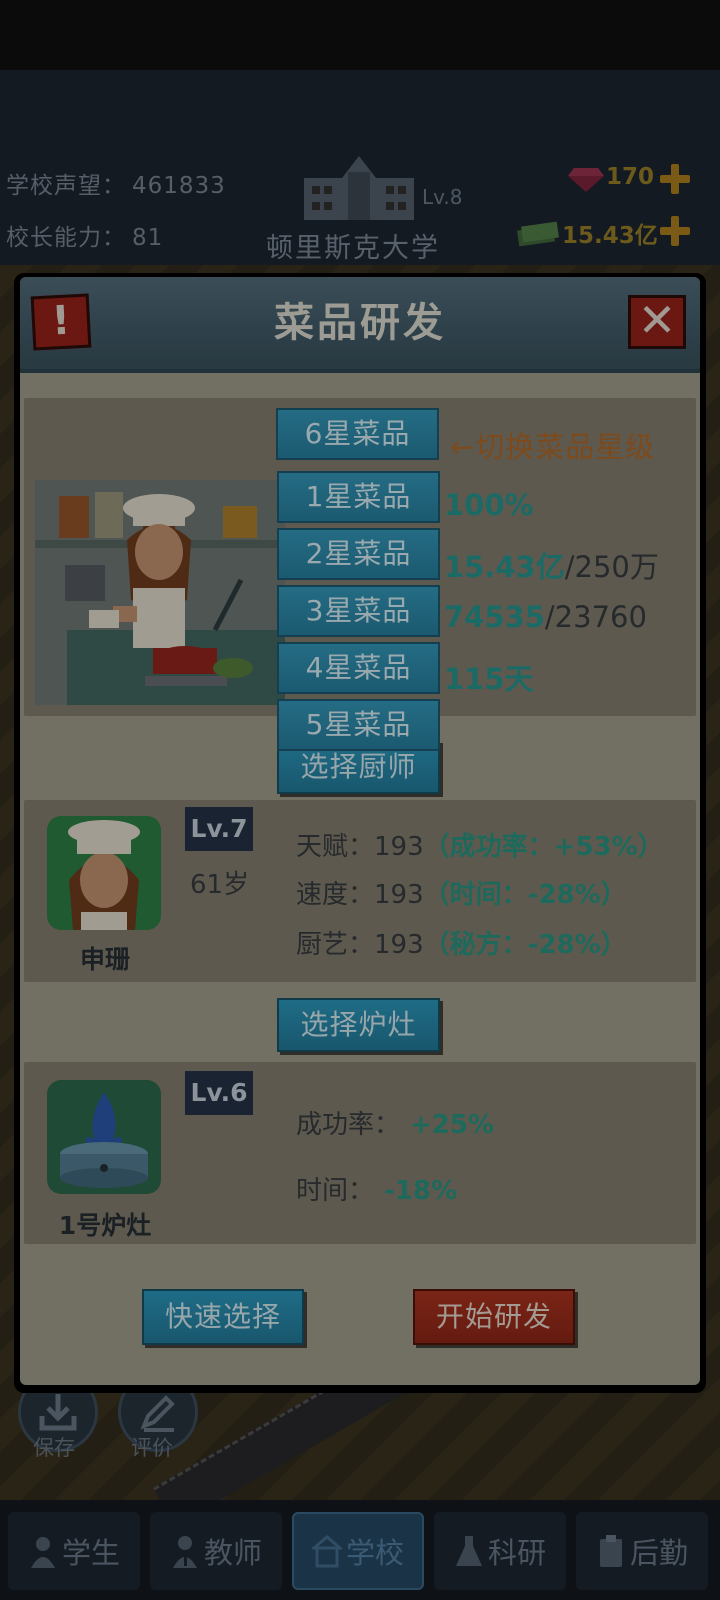  I want to click on money-amount: 15.43亿, so click(610, 236).